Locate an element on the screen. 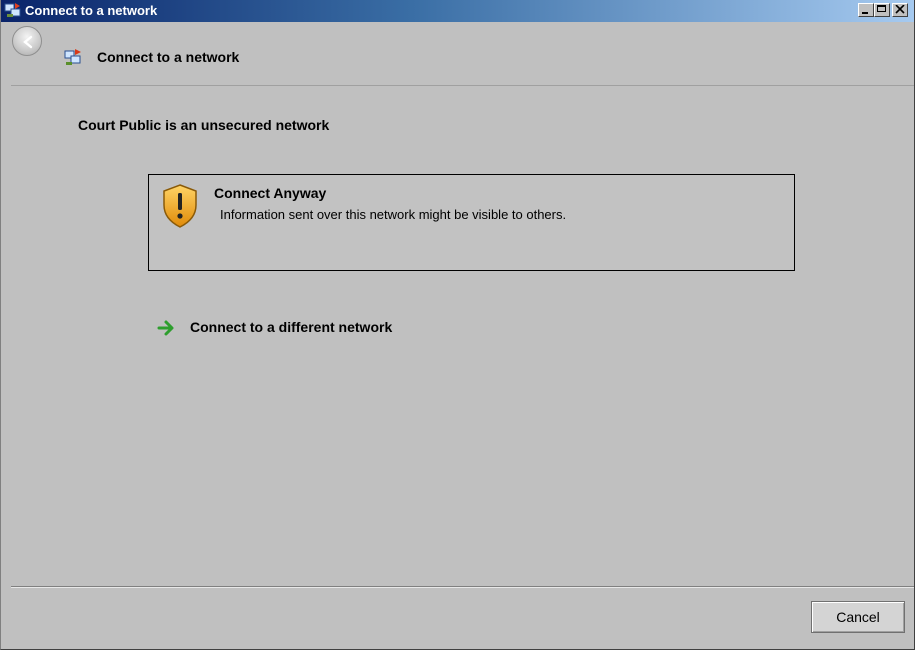 This screenshot has height=650, width=915. warning-shield-icon is located at coordinates (180, 206).